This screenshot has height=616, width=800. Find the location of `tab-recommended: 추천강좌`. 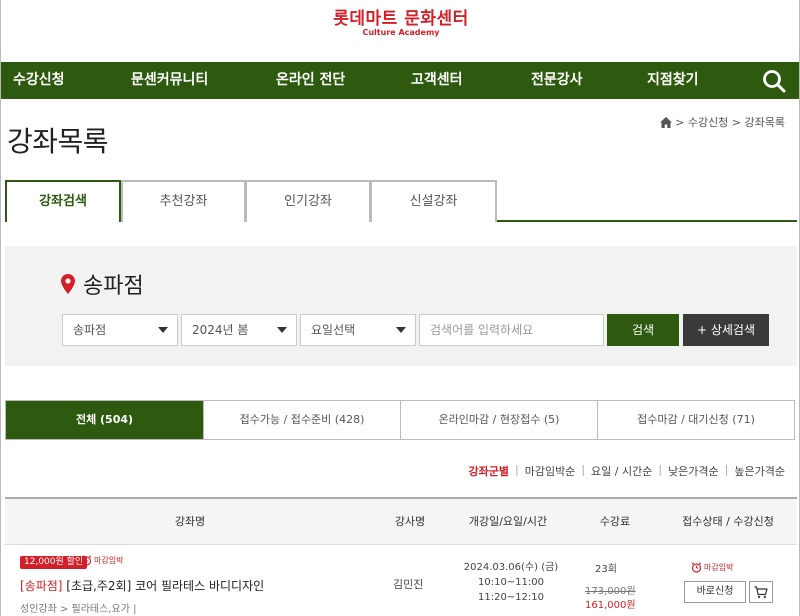

tab-recommended: 추천강좌 is located at coordinates (183, 201).